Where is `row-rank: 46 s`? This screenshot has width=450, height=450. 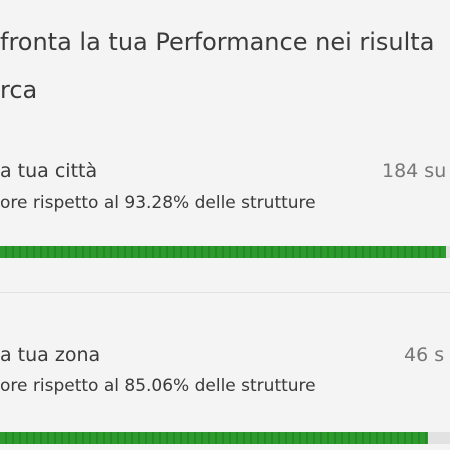 row-rank: 46 s is located at coordinates (424, 355).